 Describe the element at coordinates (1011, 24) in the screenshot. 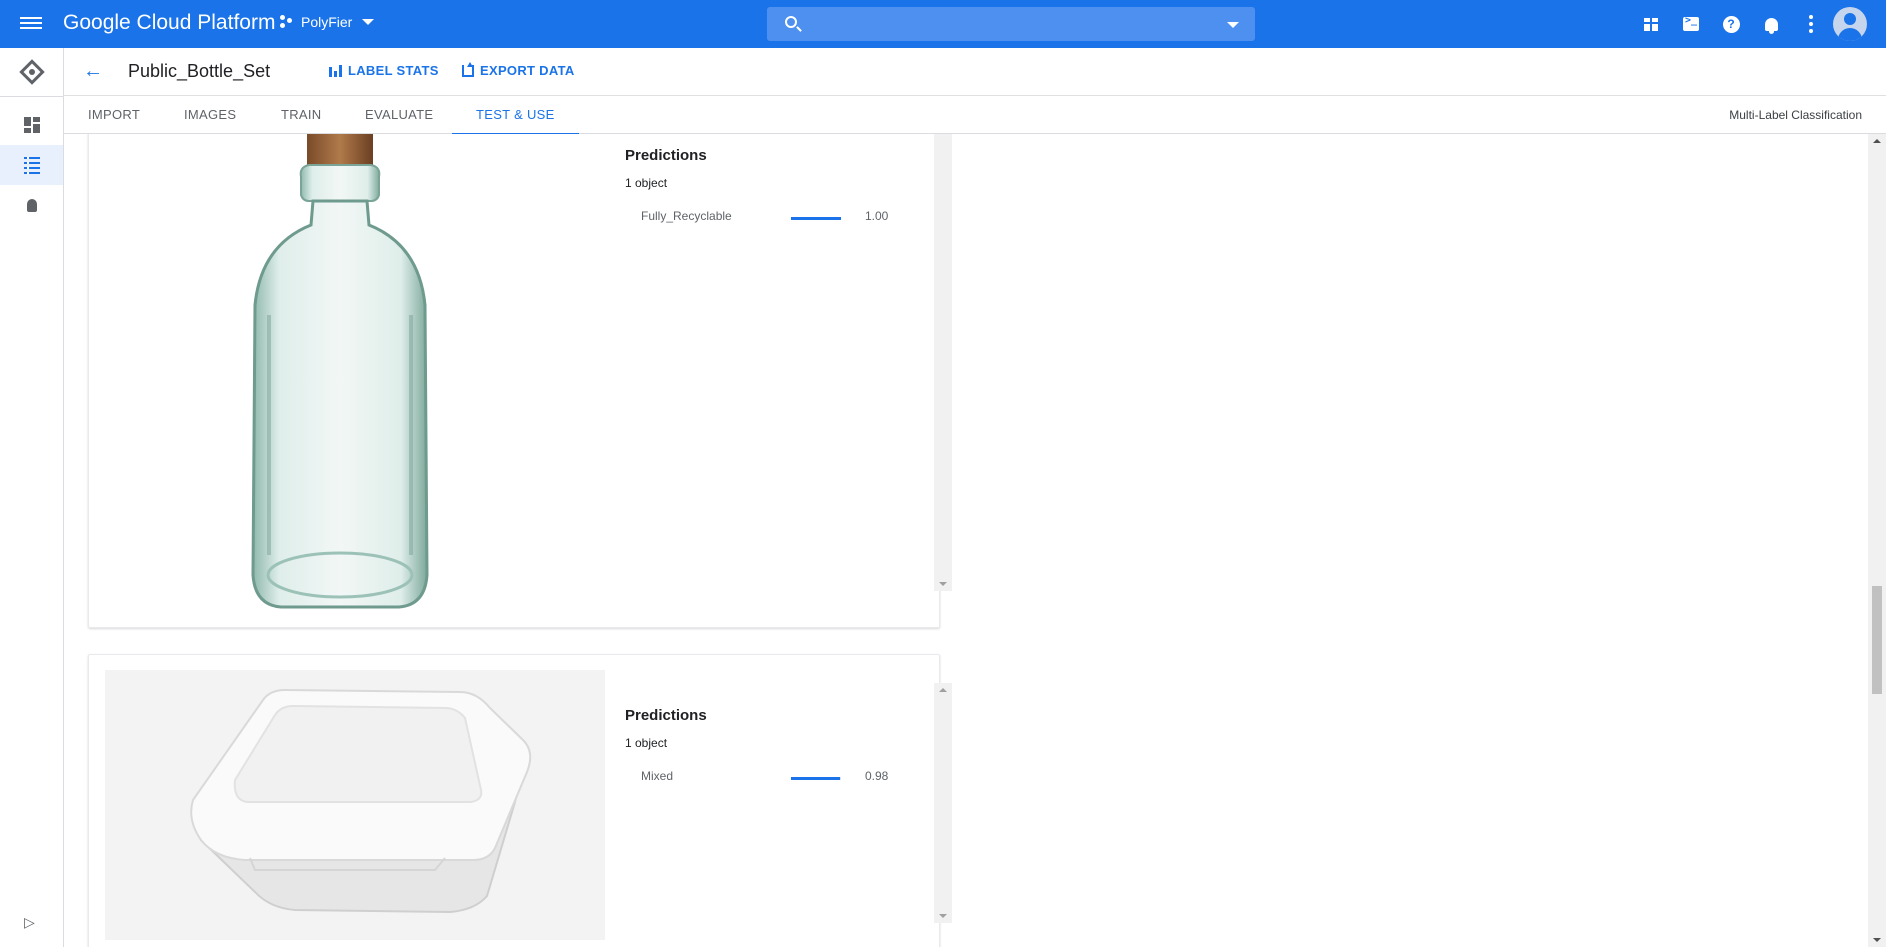

I see `search-bar` at that location.